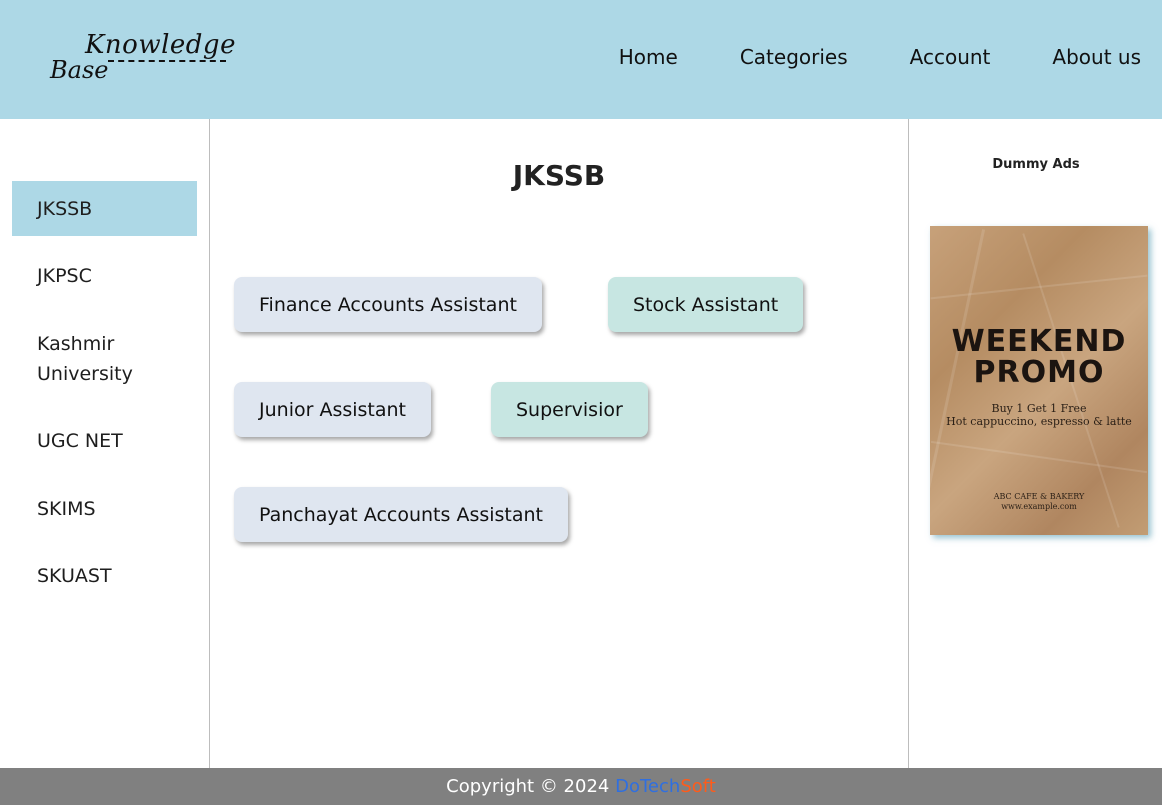 The width and height of the screenshot is (1162, 805). What do you see at coordinates (79, 70) in the screenshot?
I see `logo-text-bottom: Base` at bounding box center [79, 70].